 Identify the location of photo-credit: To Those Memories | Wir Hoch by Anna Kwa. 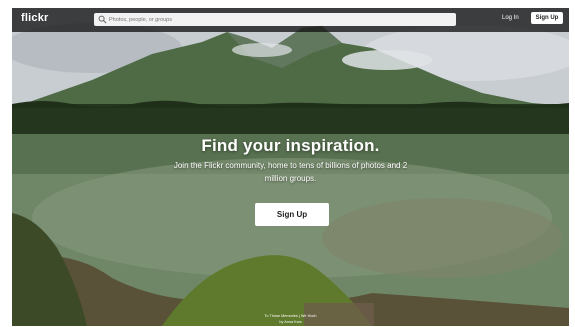
(290, 319).